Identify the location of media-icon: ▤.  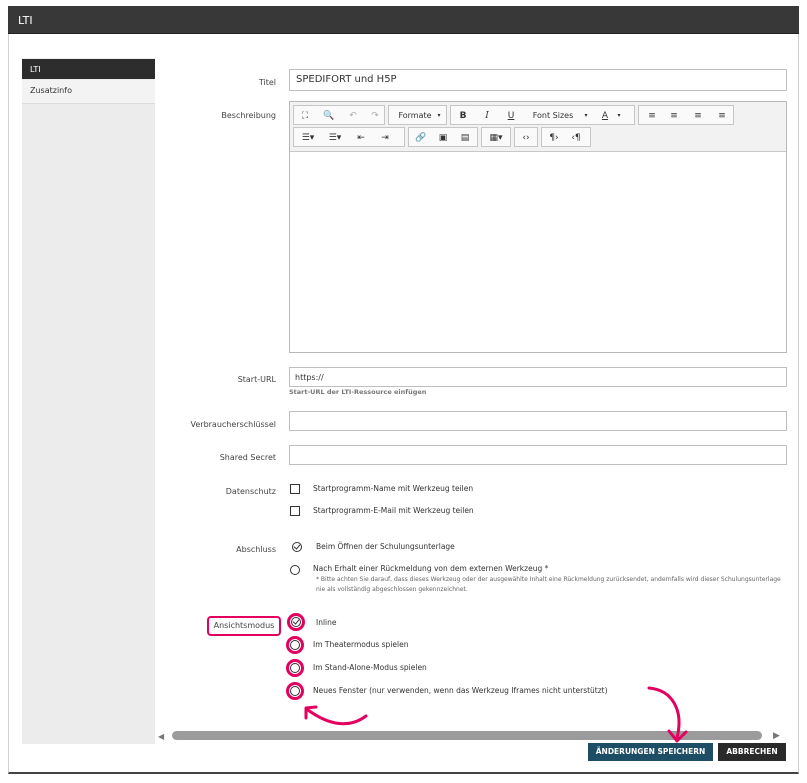
(465, 138).